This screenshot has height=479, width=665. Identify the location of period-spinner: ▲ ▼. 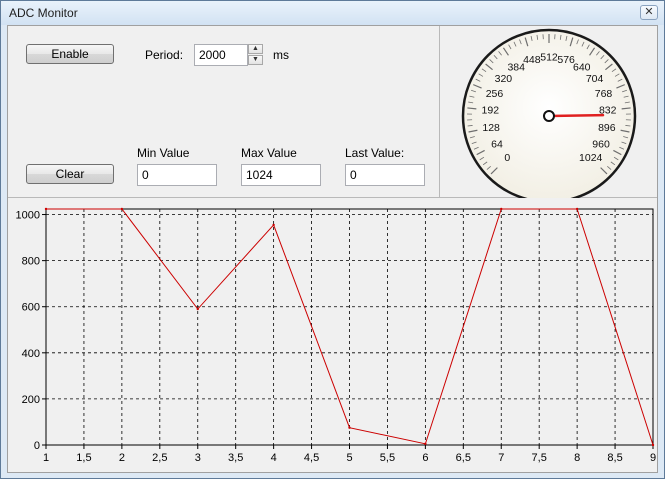
(256, 55).